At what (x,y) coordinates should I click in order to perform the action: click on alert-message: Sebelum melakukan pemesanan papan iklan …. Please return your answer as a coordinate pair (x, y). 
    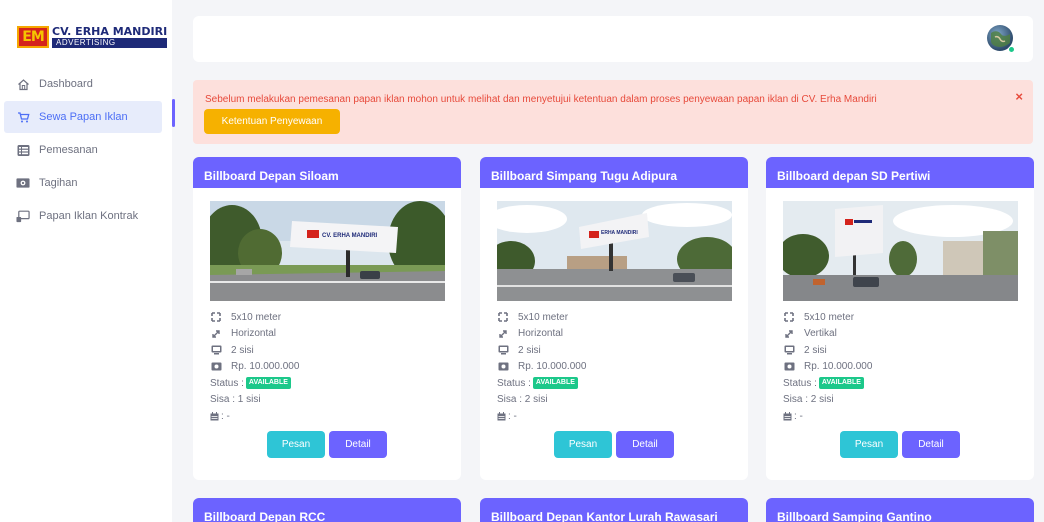
    Looking at the image, I should click on (541, 99).